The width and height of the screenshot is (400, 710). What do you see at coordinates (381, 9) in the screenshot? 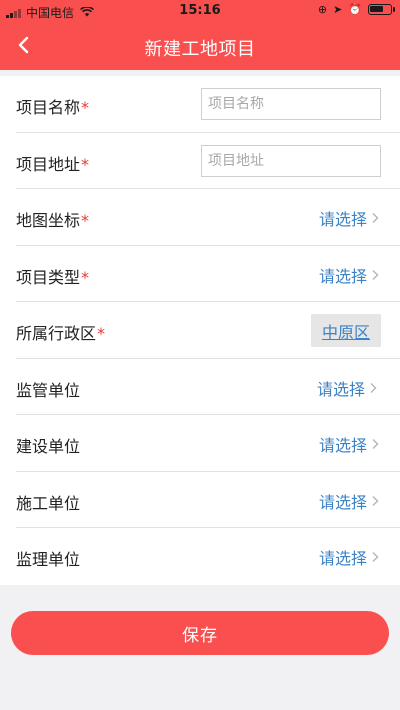
I see `battery-icon` at bounding box center [381, 9].